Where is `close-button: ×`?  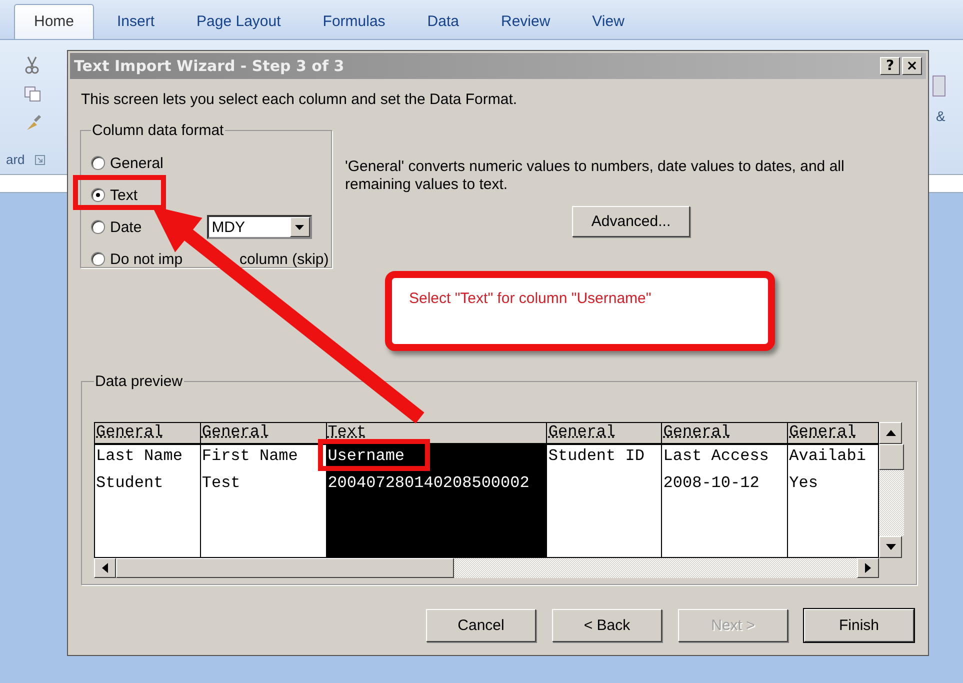
close-button: × is located at coordinates (912, 66).